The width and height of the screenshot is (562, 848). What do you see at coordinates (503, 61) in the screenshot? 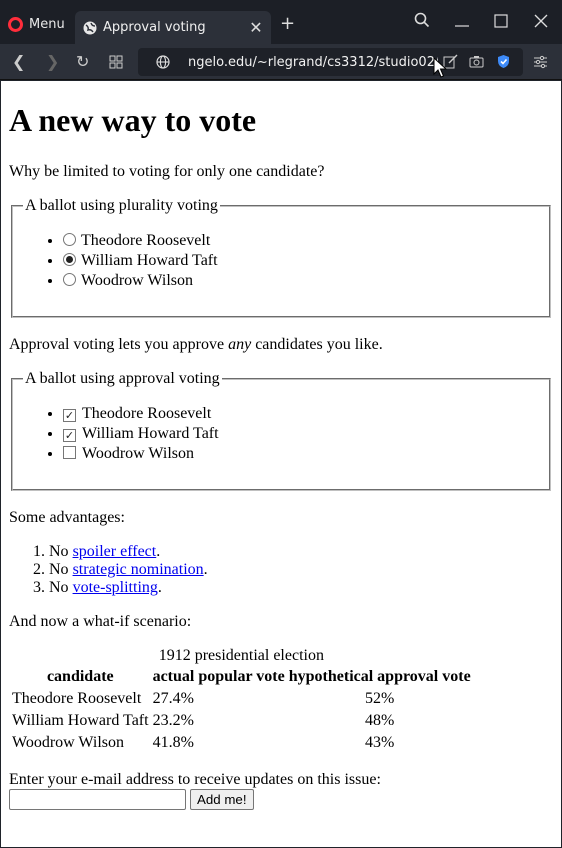
I see `shield-icon` at bounding box center [503, 61].